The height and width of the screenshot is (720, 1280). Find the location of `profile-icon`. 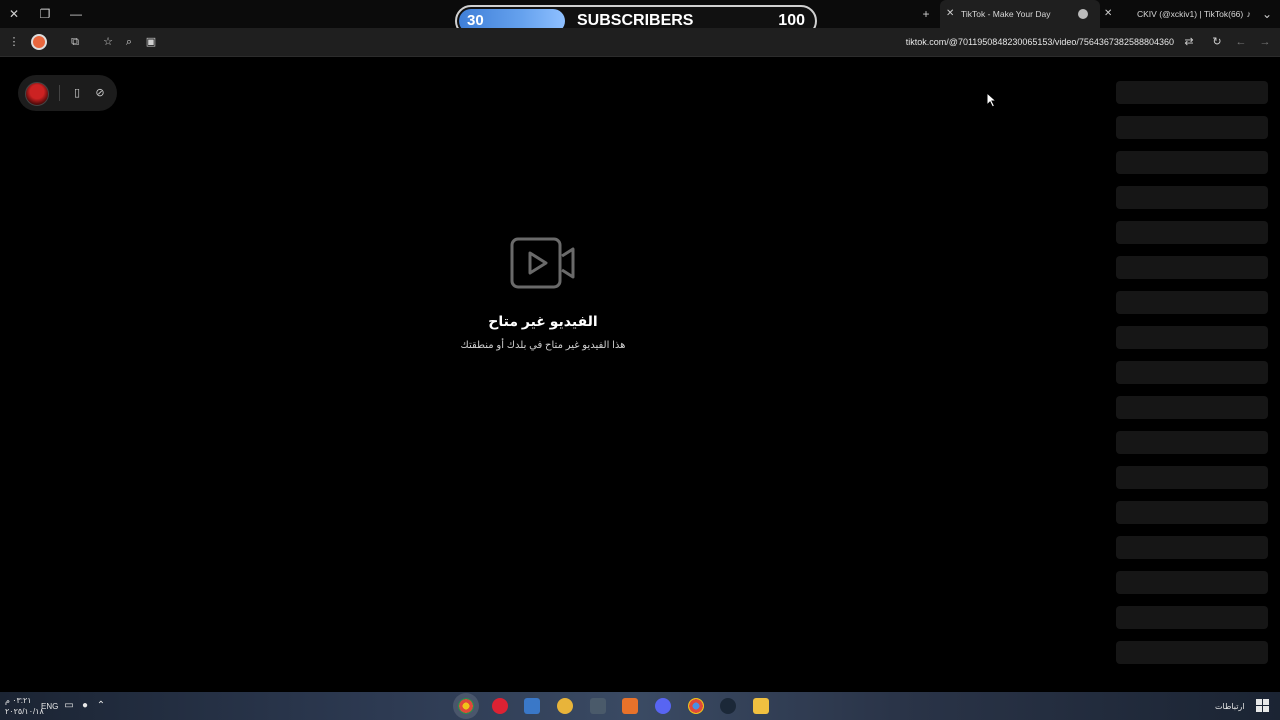

profile-icon is located at coordinates (39, 42).